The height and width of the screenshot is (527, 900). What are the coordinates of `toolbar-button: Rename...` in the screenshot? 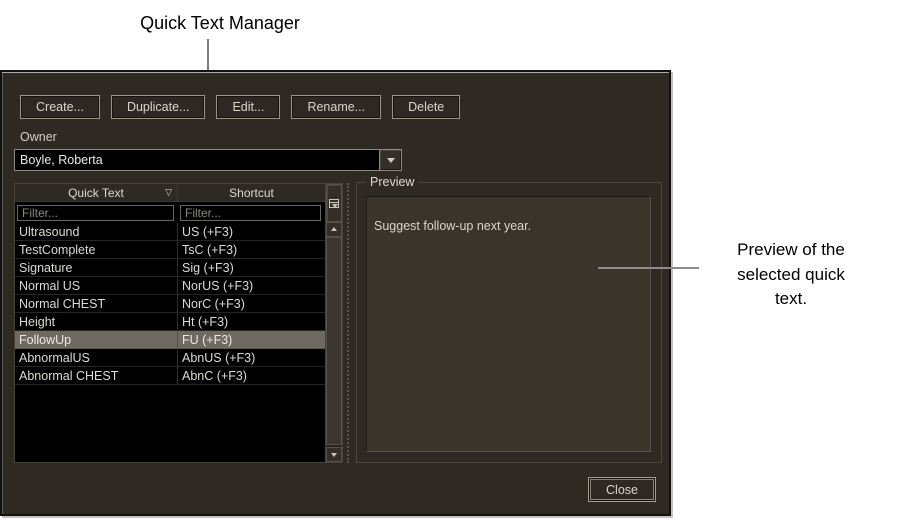 It's located at (336, 107).